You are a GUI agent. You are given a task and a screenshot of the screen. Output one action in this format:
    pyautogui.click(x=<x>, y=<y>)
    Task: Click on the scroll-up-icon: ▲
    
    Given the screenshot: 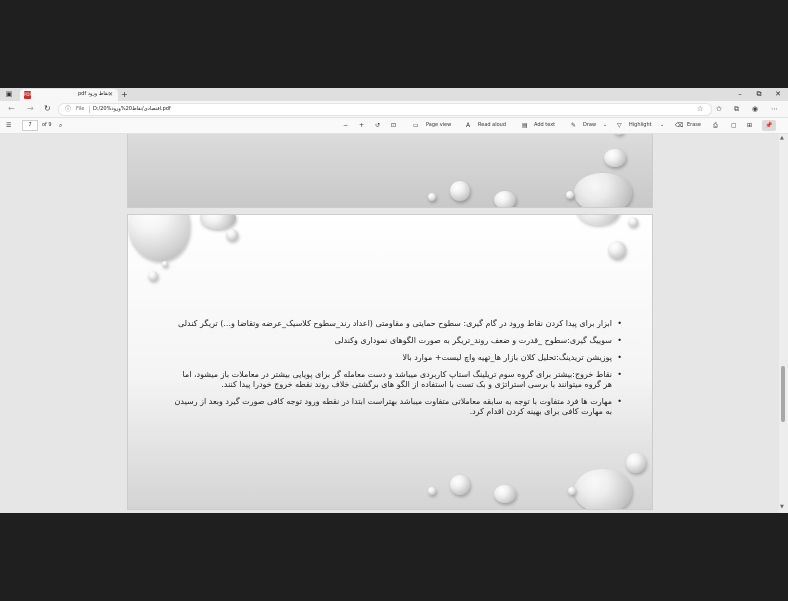 What is the action you would take?
    pyautogui.click(x=782, y=138)
    